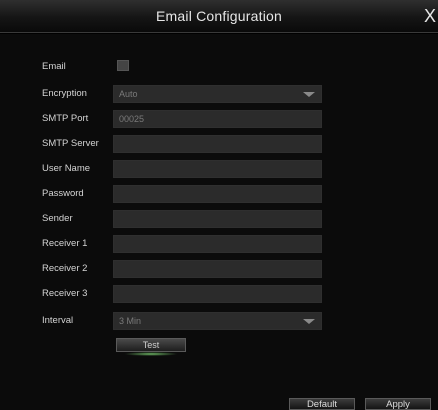 The image size is (438, 410). I want to click on sender-input, so click(217, 219).